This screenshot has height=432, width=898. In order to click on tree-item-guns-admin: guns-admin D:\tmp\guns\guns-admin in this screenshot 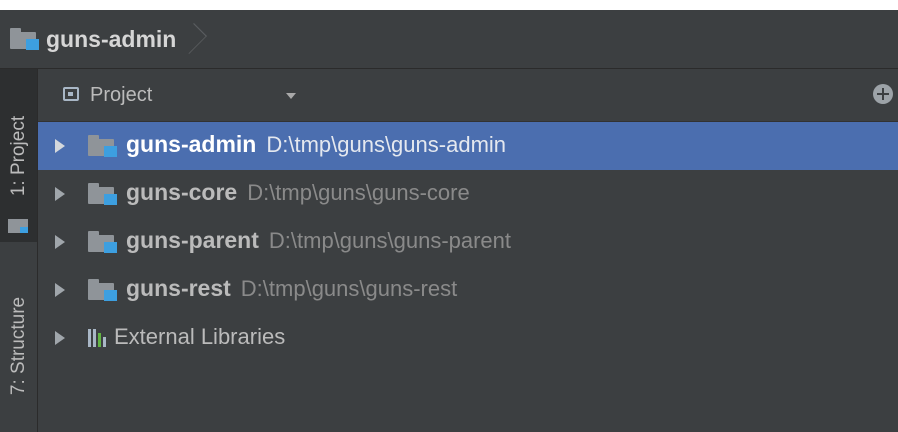, I will do `click(468, 146)`.